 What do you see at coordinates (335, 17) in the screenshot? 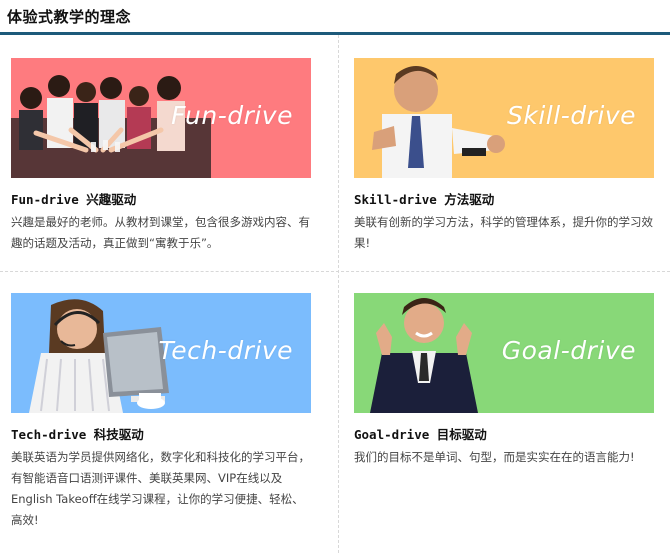
I see `section-header: 体验式教学的理念` at bounding box center [335, 17].